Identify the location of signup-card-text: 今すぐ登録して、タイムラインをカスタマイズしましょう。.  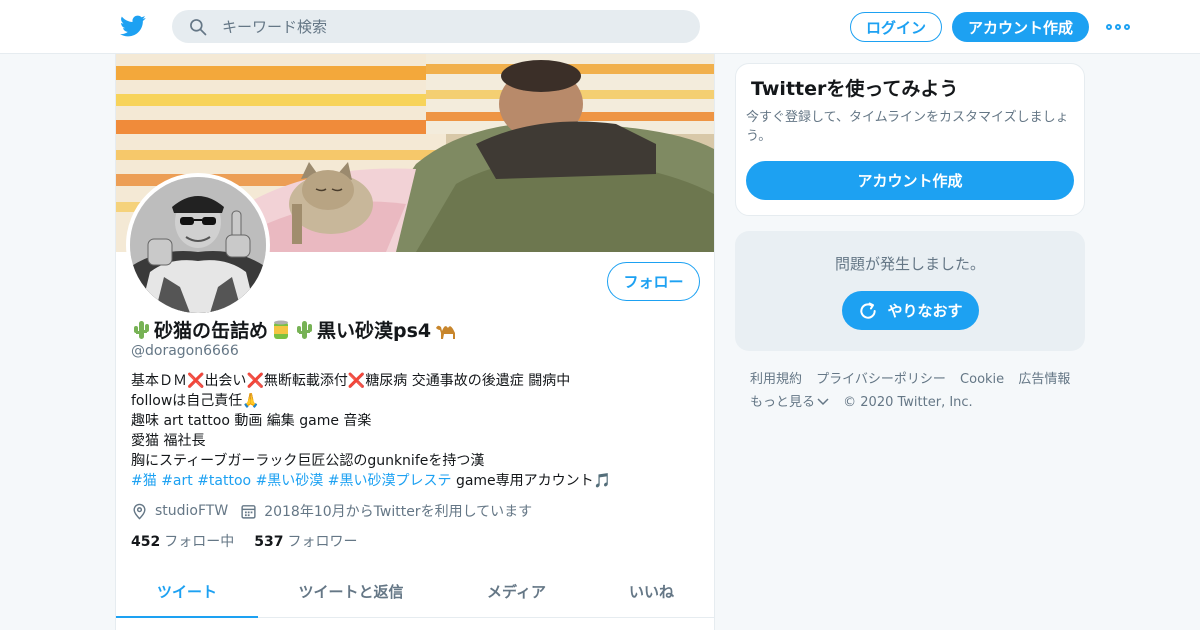
(907, 127).